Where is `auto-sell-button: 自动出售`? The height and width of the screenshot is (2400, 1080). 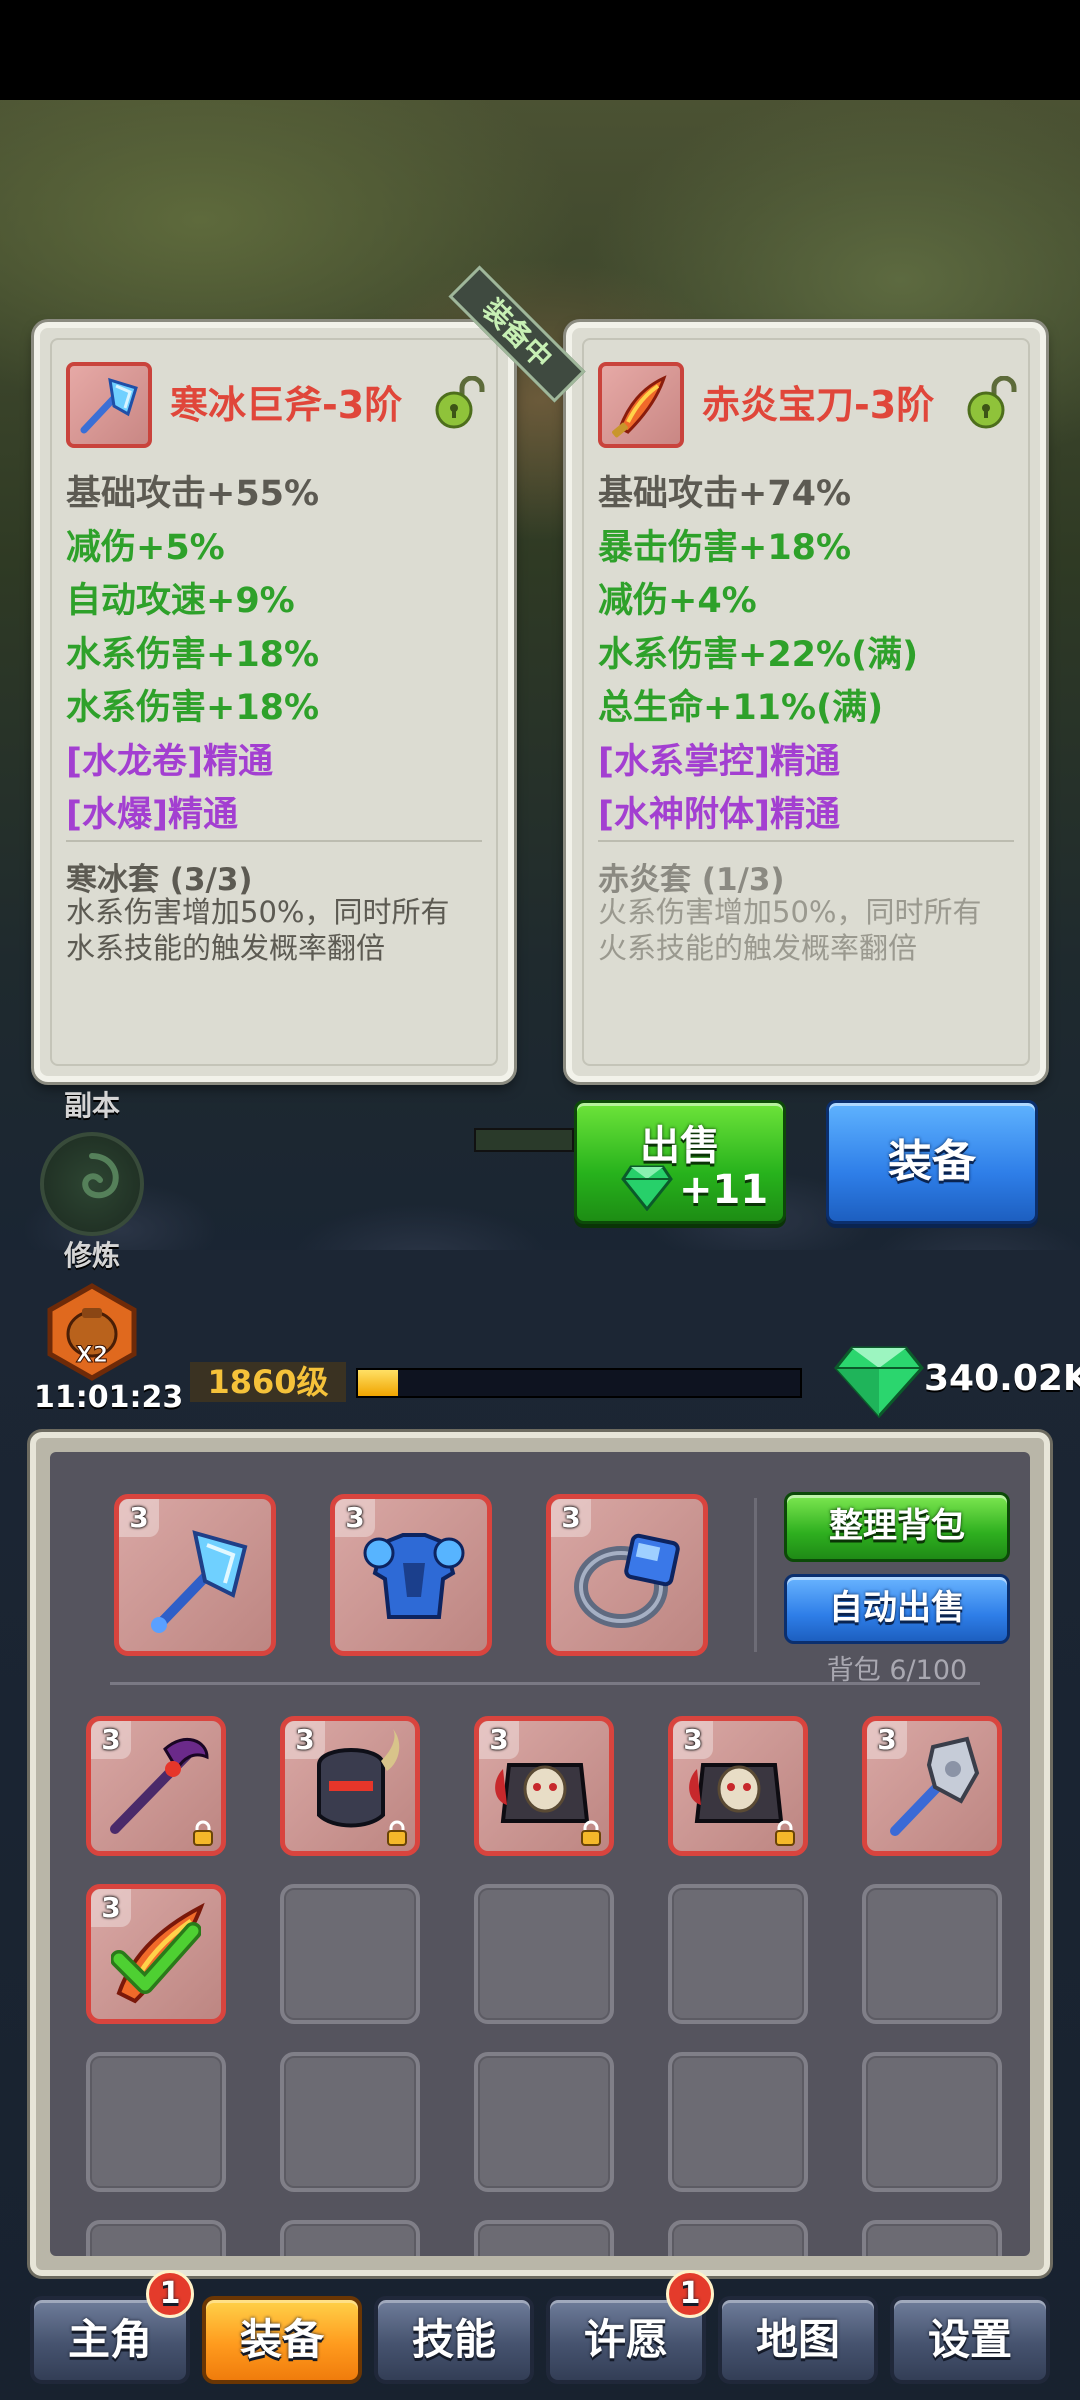
auto-sell-button: 自动出售 is located at coordinates (897, 1609).